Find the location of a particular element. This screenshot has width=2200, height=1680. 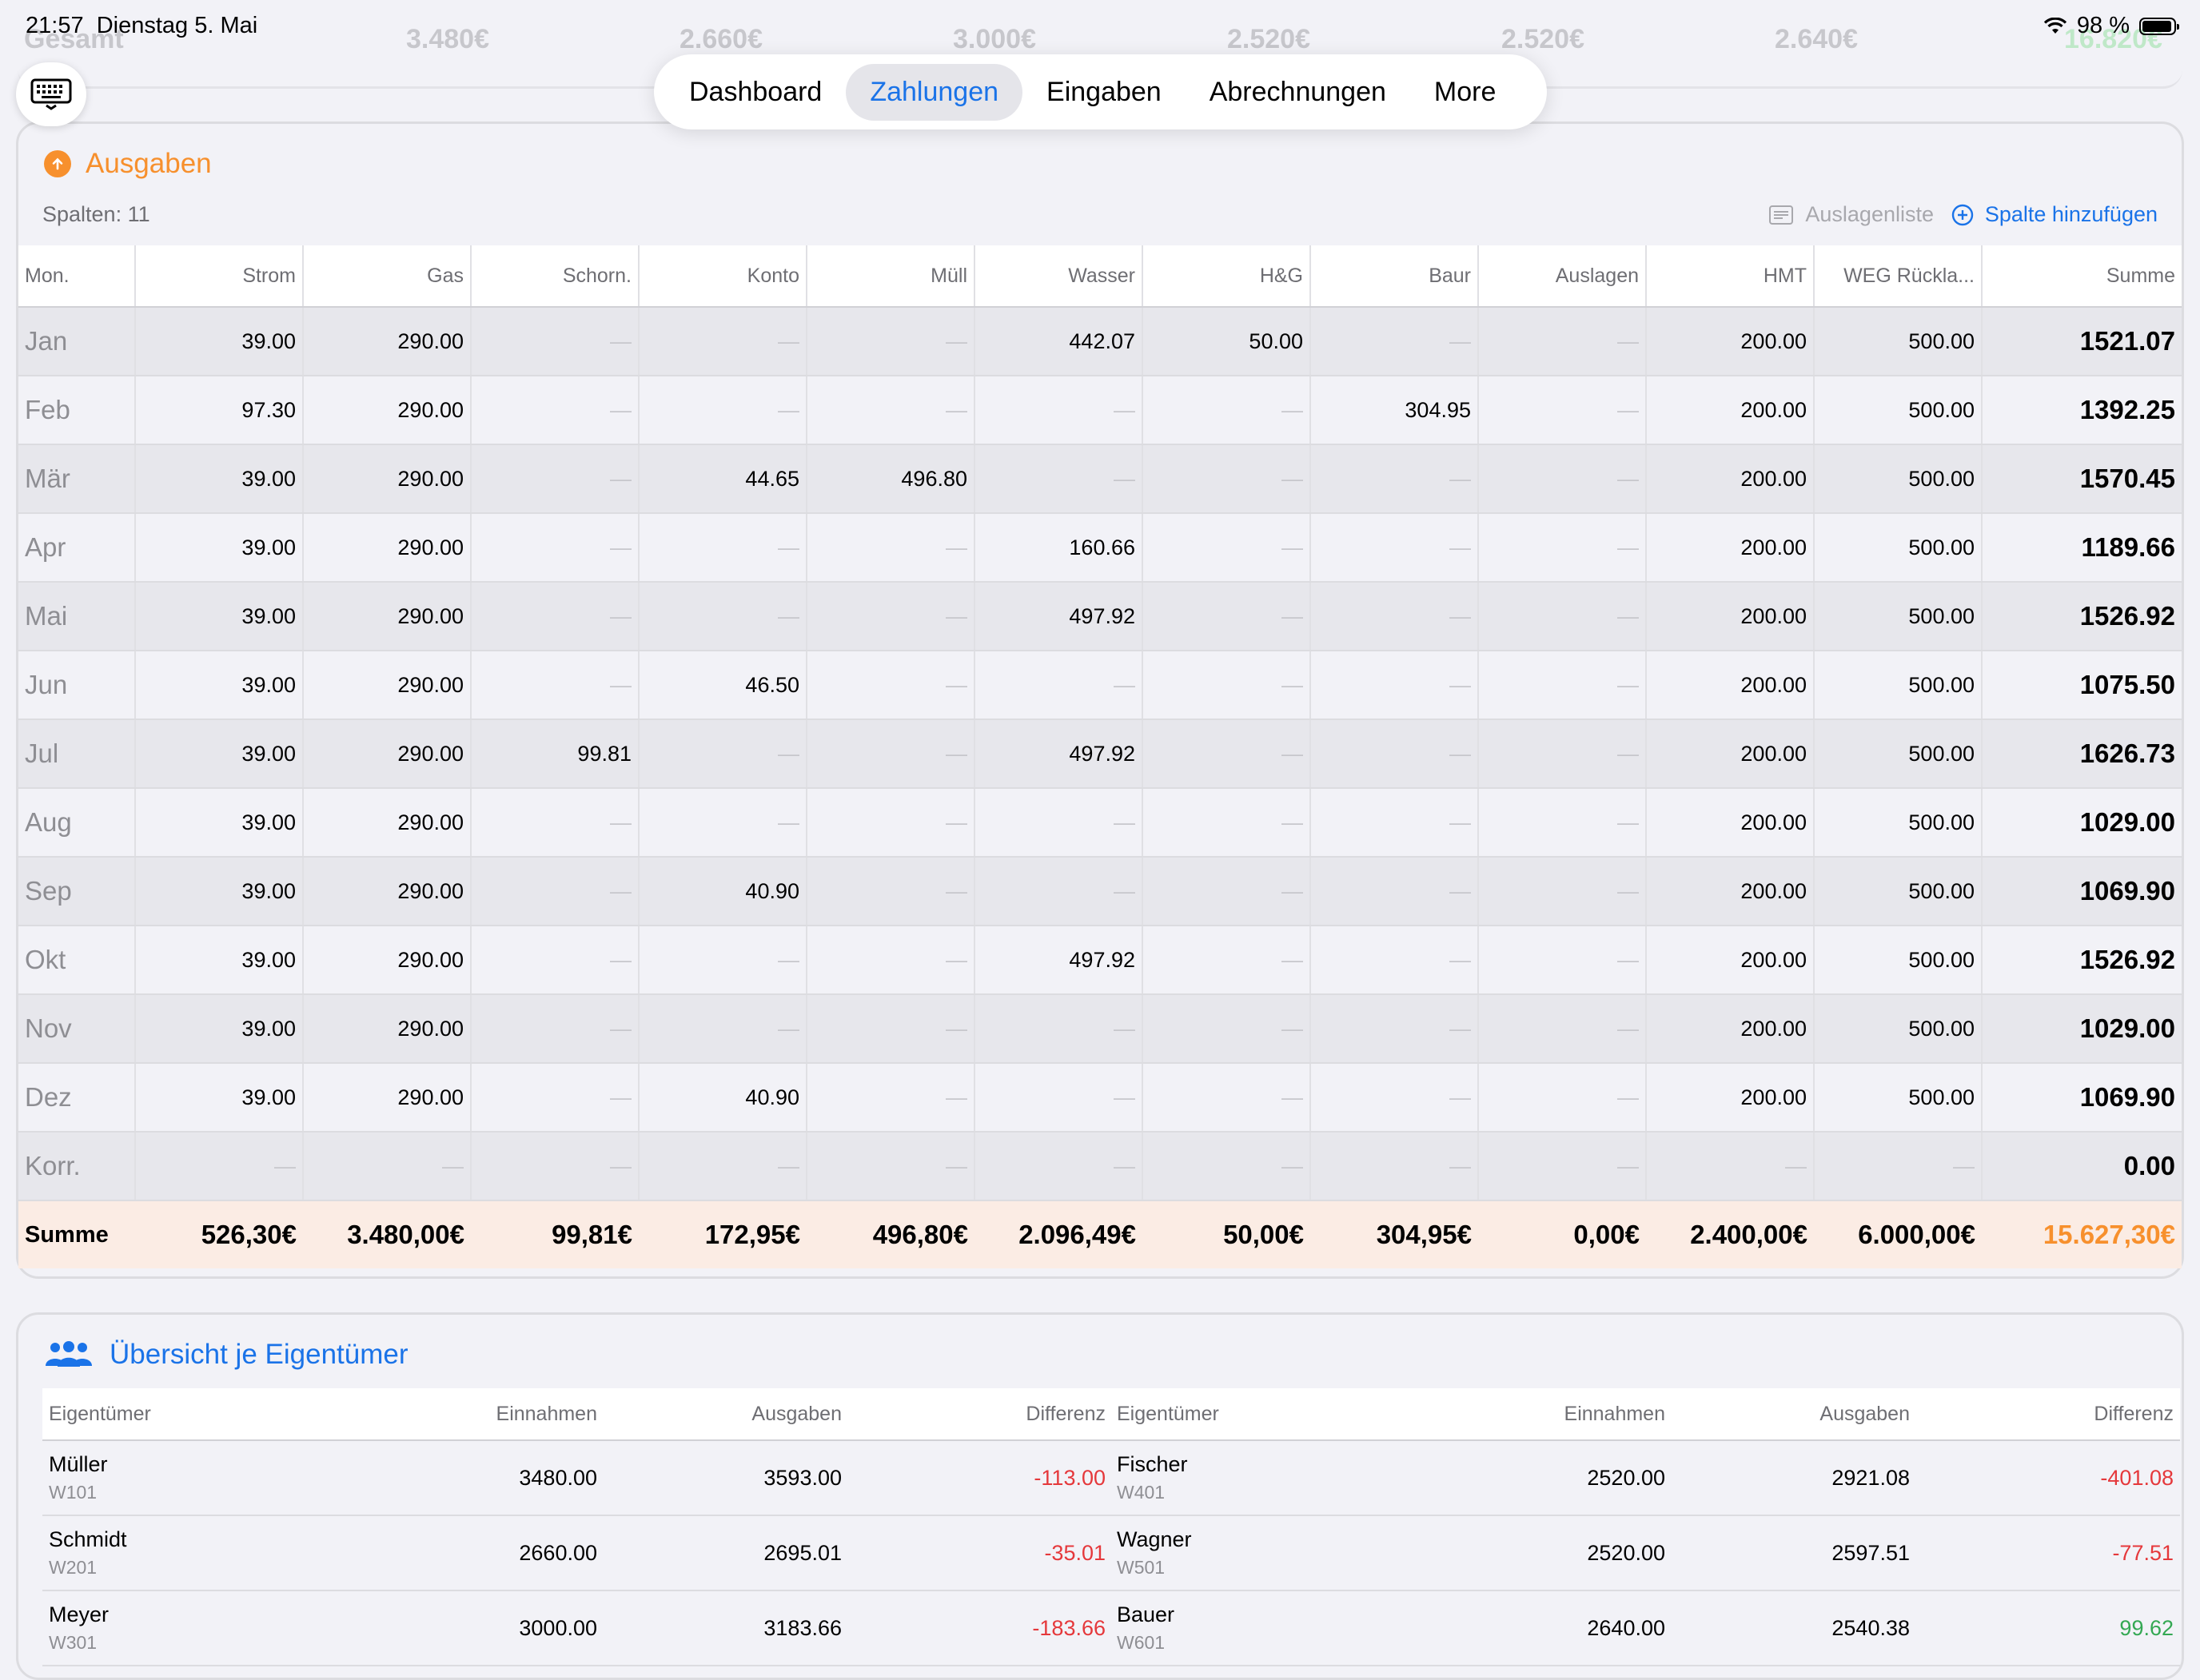

column-header: Gas is located at coordinates (386, 276).